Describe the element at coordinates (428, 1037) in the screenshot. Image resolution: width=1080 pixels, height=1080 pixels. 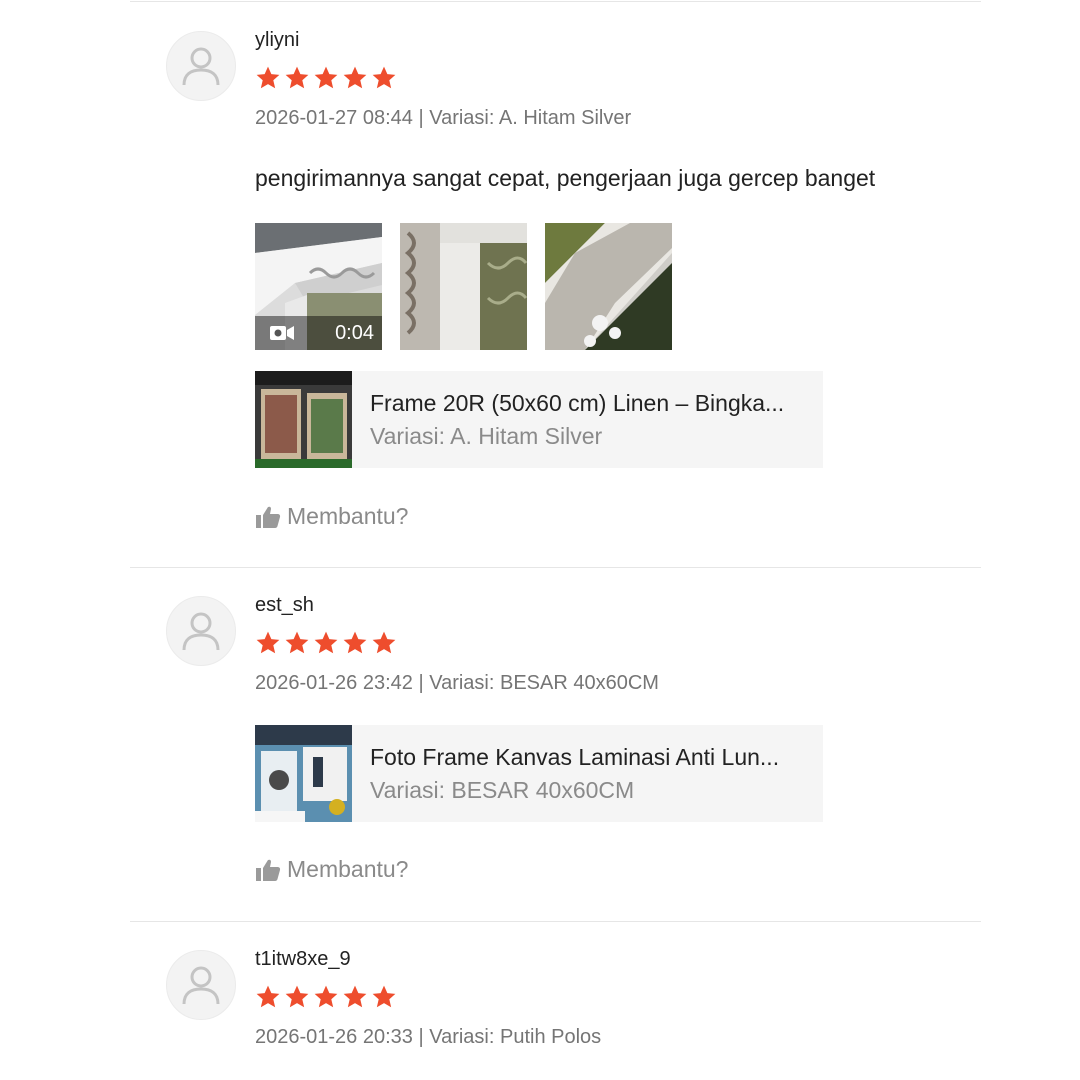
I see `review-meta: 2026-01-26 20:33 | Variasi: Putih Polos` at that location.